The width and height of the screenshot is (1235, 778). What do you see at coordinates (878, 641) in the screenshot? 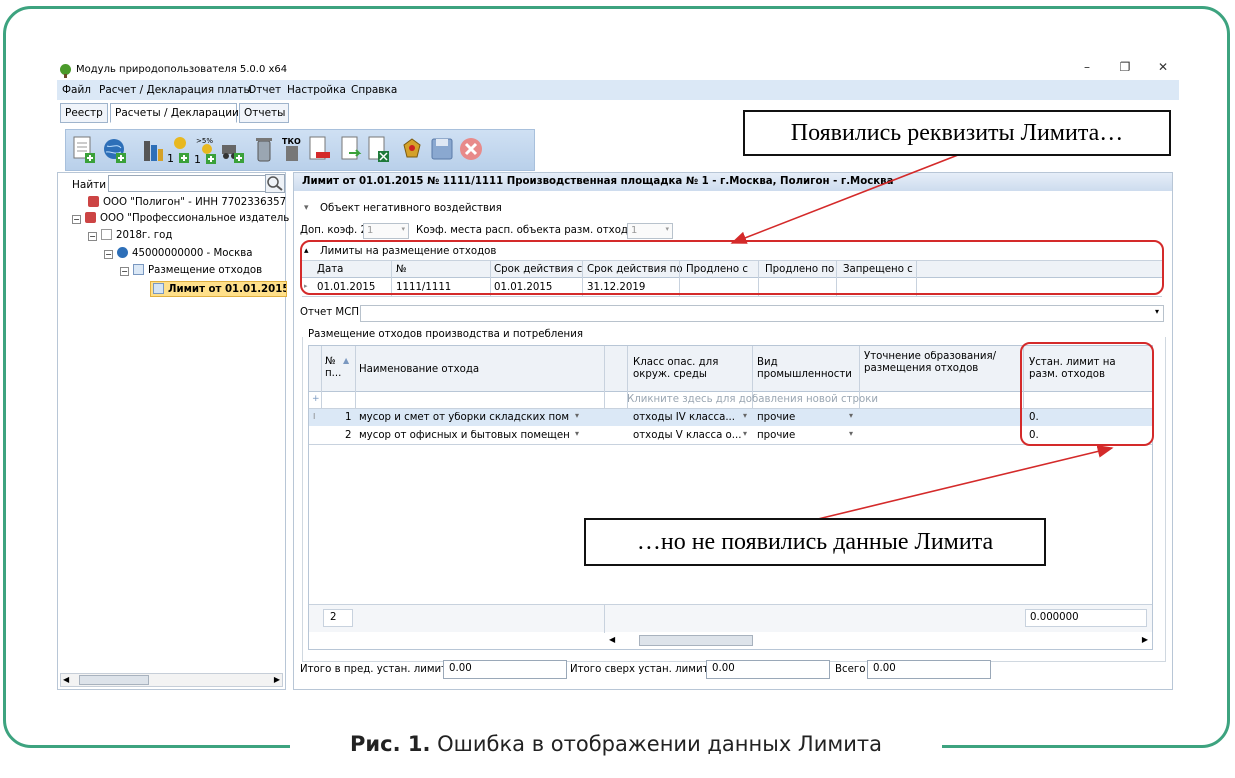
I see `grid-hscrollbar: ◀ ▶` at bounding box center [878, 641].